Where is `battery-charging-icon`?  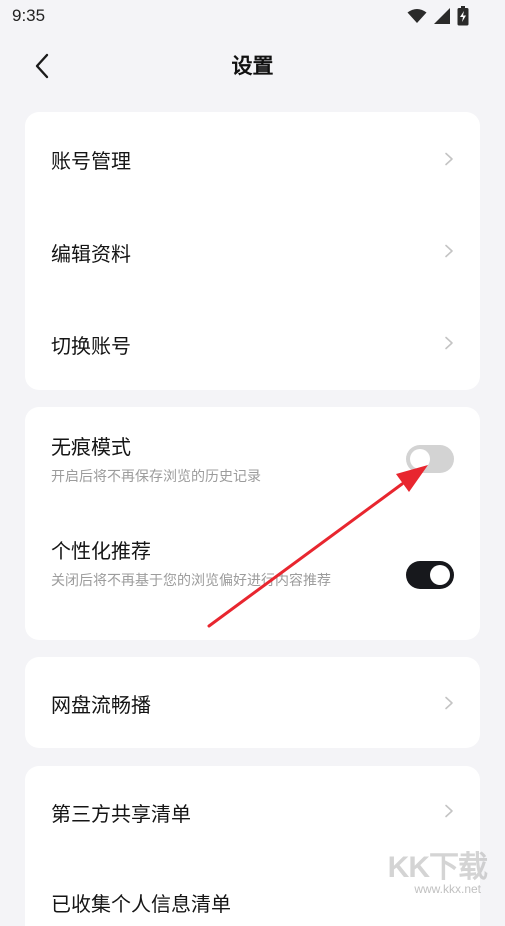
battery-charging-icon is located at coordinates (463, 16).